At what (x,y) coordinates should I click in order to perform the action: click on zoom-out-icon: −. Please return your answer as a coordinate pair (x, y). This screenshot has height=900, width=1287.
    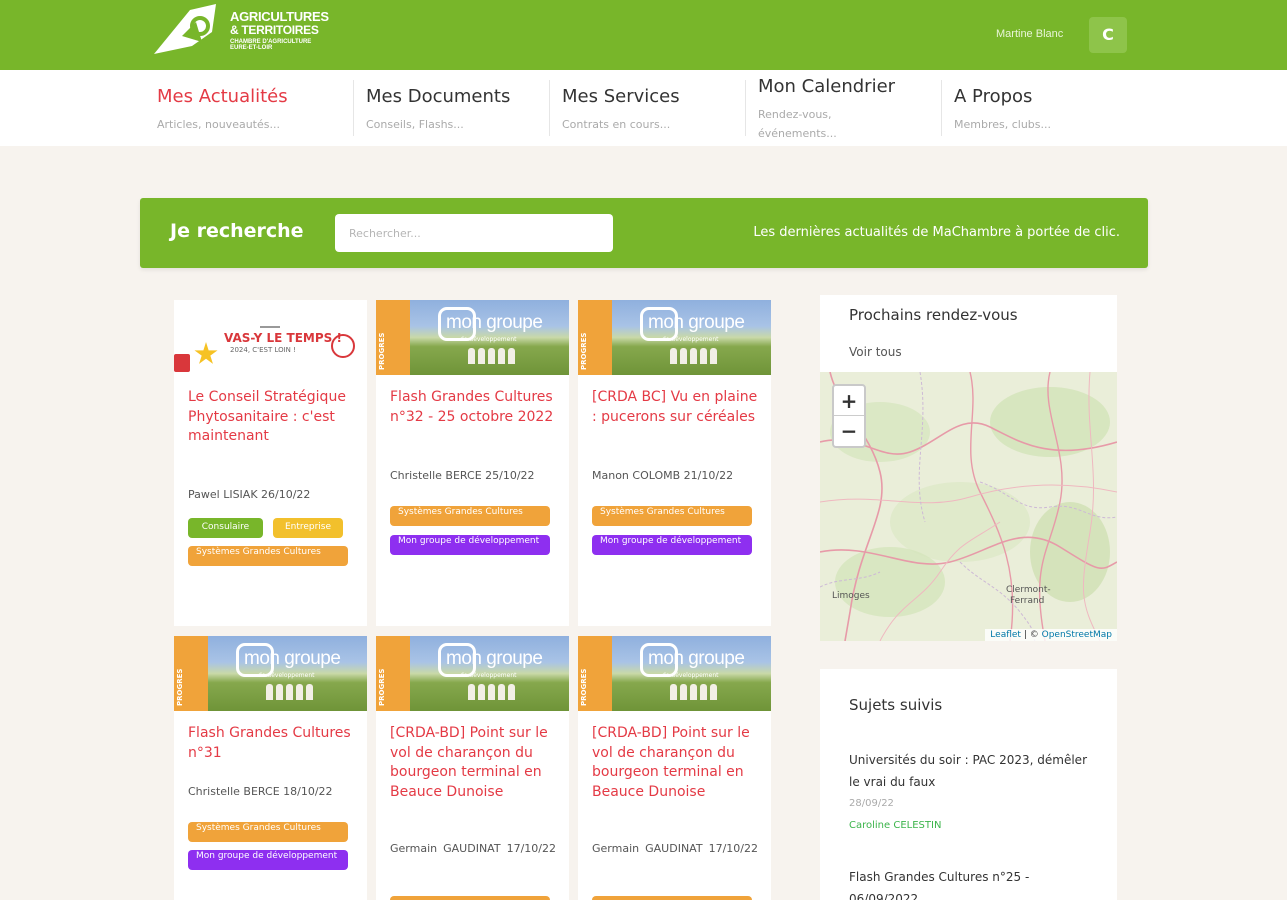
    Looking at the image, I should click on (849, 431).